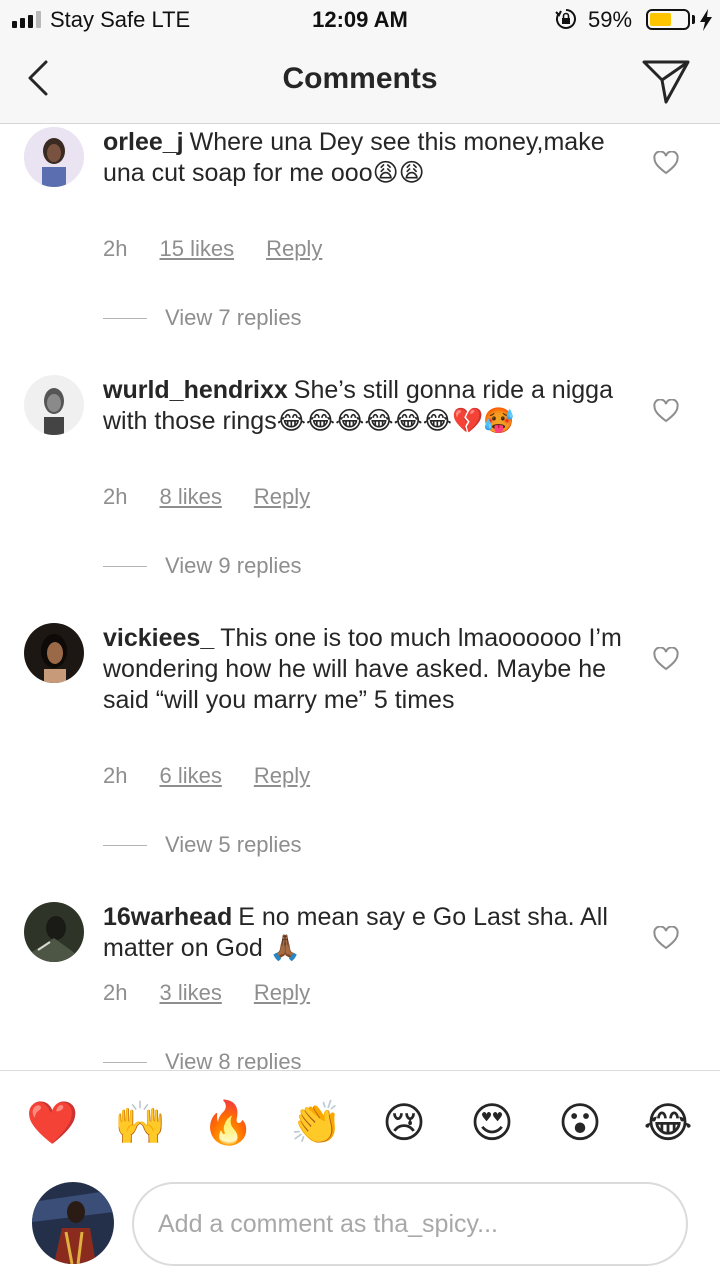 This screenshot has width=720, height=1280. I want to click on emoji-clap-button: 👏, so click(316, 1123).